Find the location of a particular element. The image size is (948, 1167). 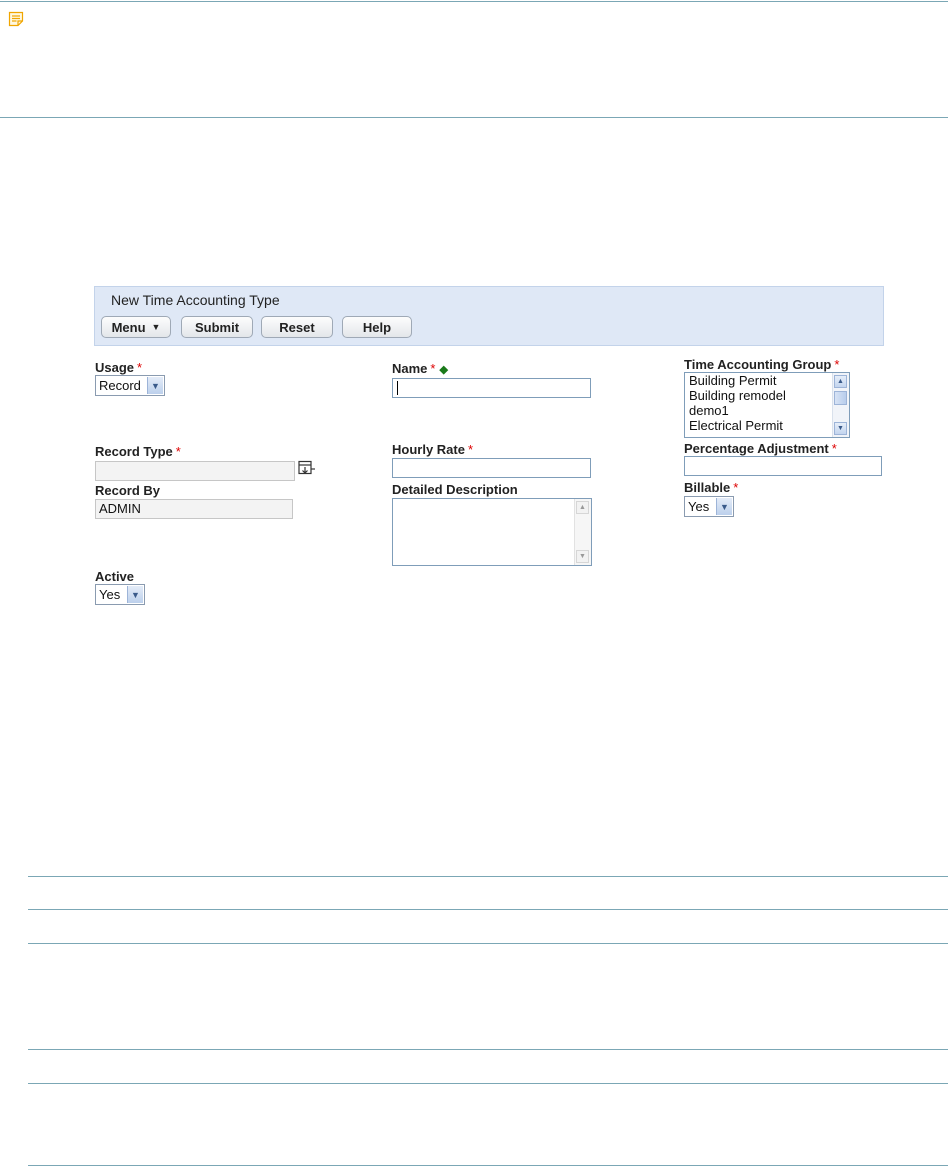

select-record-type-icon is located at coordinates (307, 468).